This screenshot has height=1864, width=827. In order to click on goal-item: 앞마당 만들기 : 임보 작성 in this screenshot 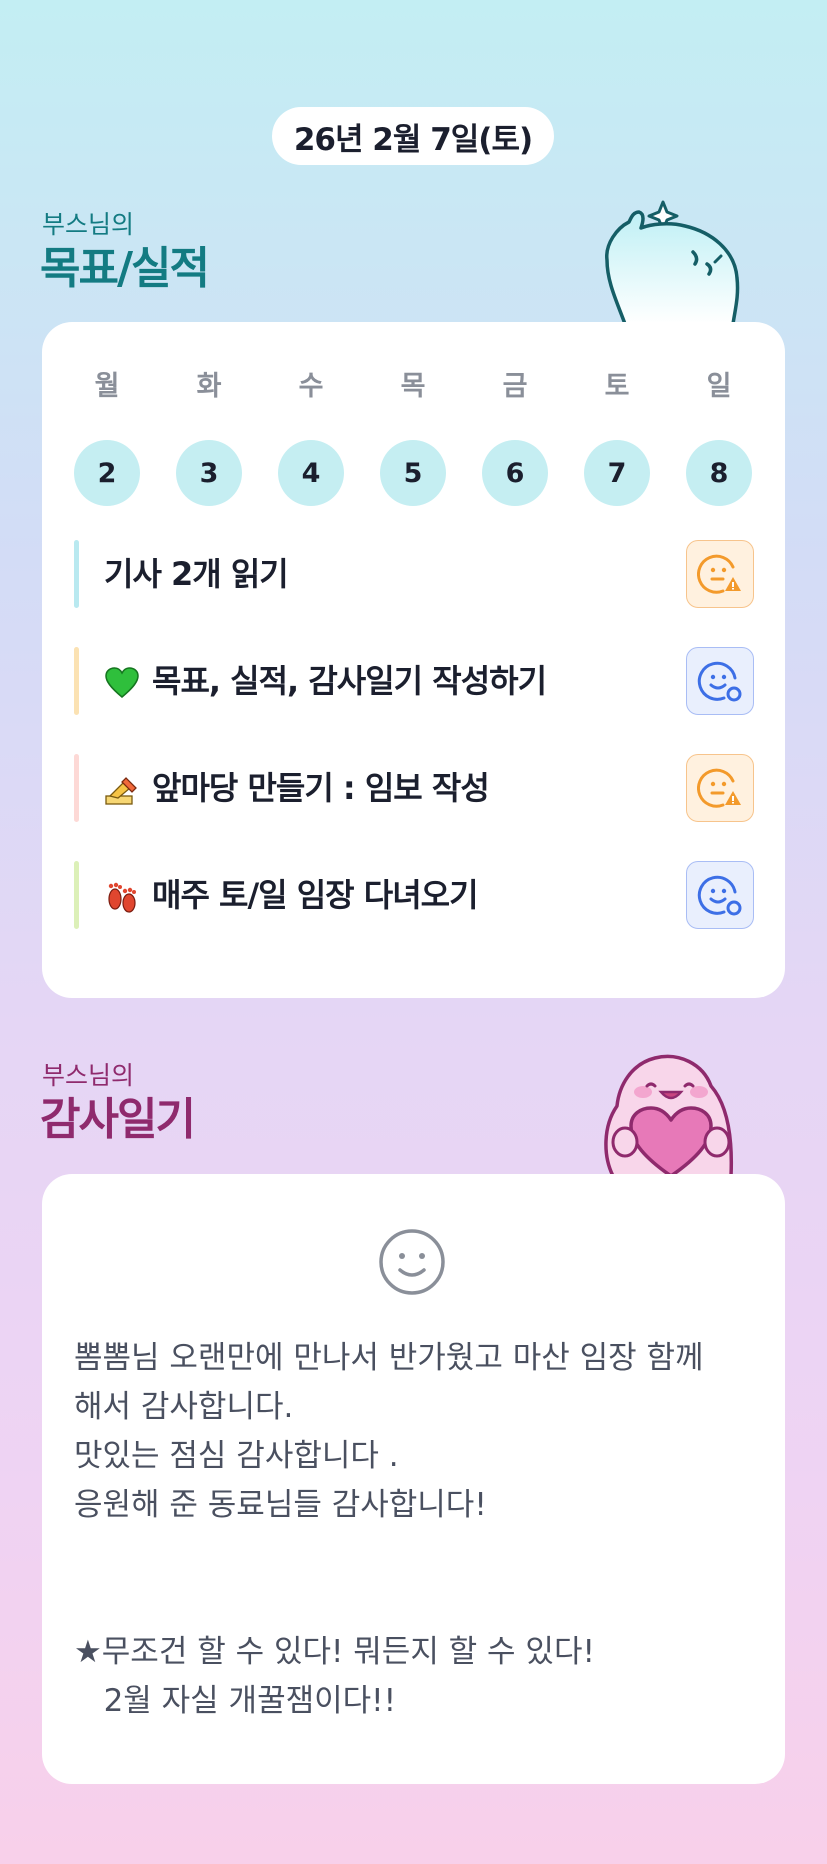, I will do `click(414, 788)`.